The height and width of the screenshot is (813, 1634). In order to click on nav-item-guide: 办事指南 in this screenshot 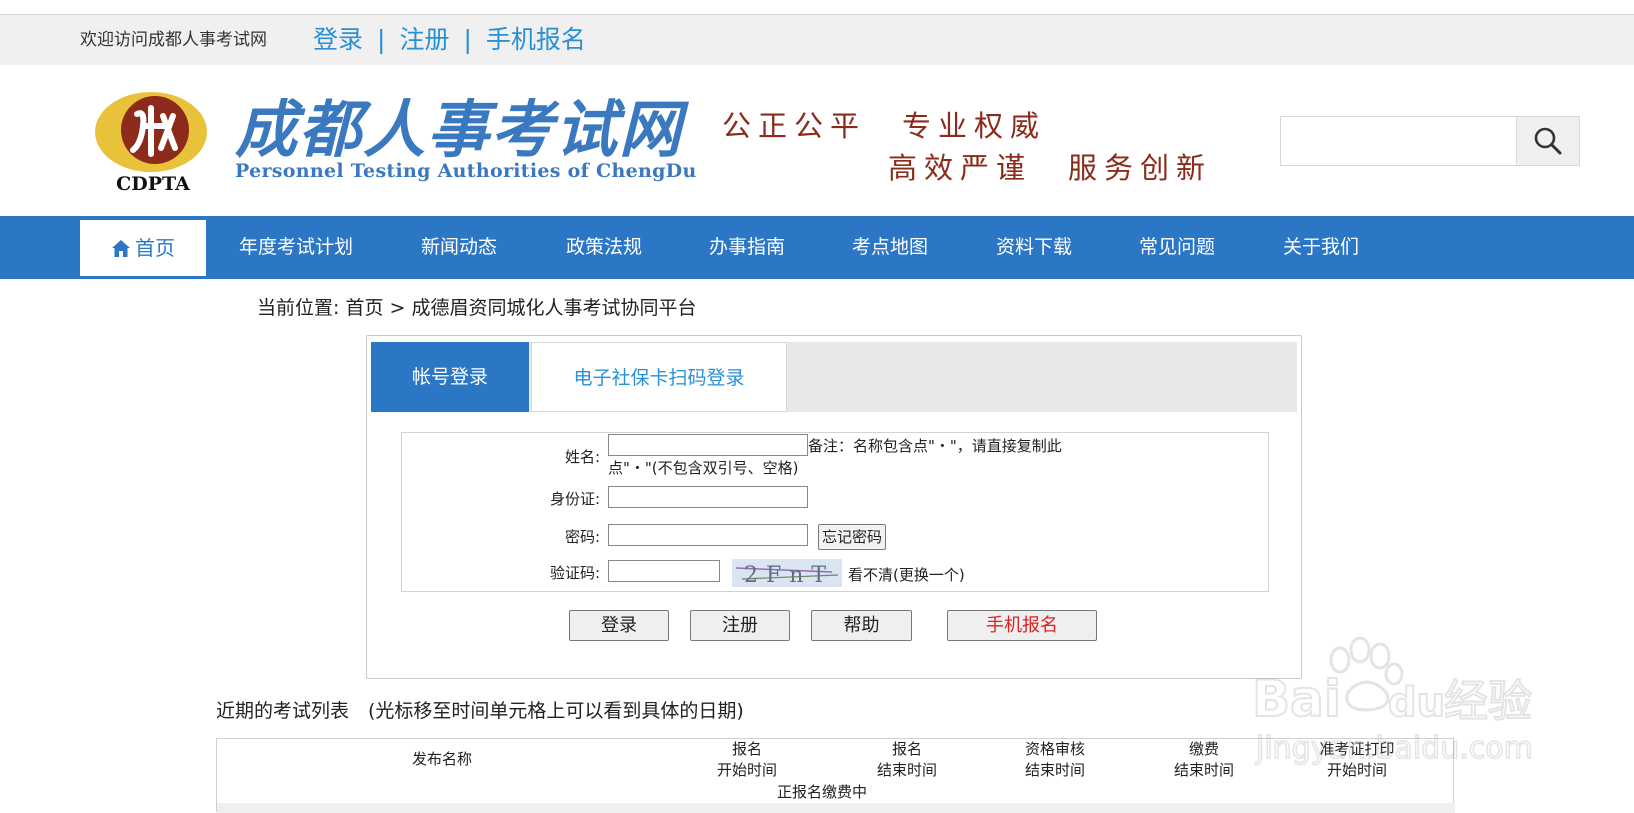, I will do `click(747, 247)`.